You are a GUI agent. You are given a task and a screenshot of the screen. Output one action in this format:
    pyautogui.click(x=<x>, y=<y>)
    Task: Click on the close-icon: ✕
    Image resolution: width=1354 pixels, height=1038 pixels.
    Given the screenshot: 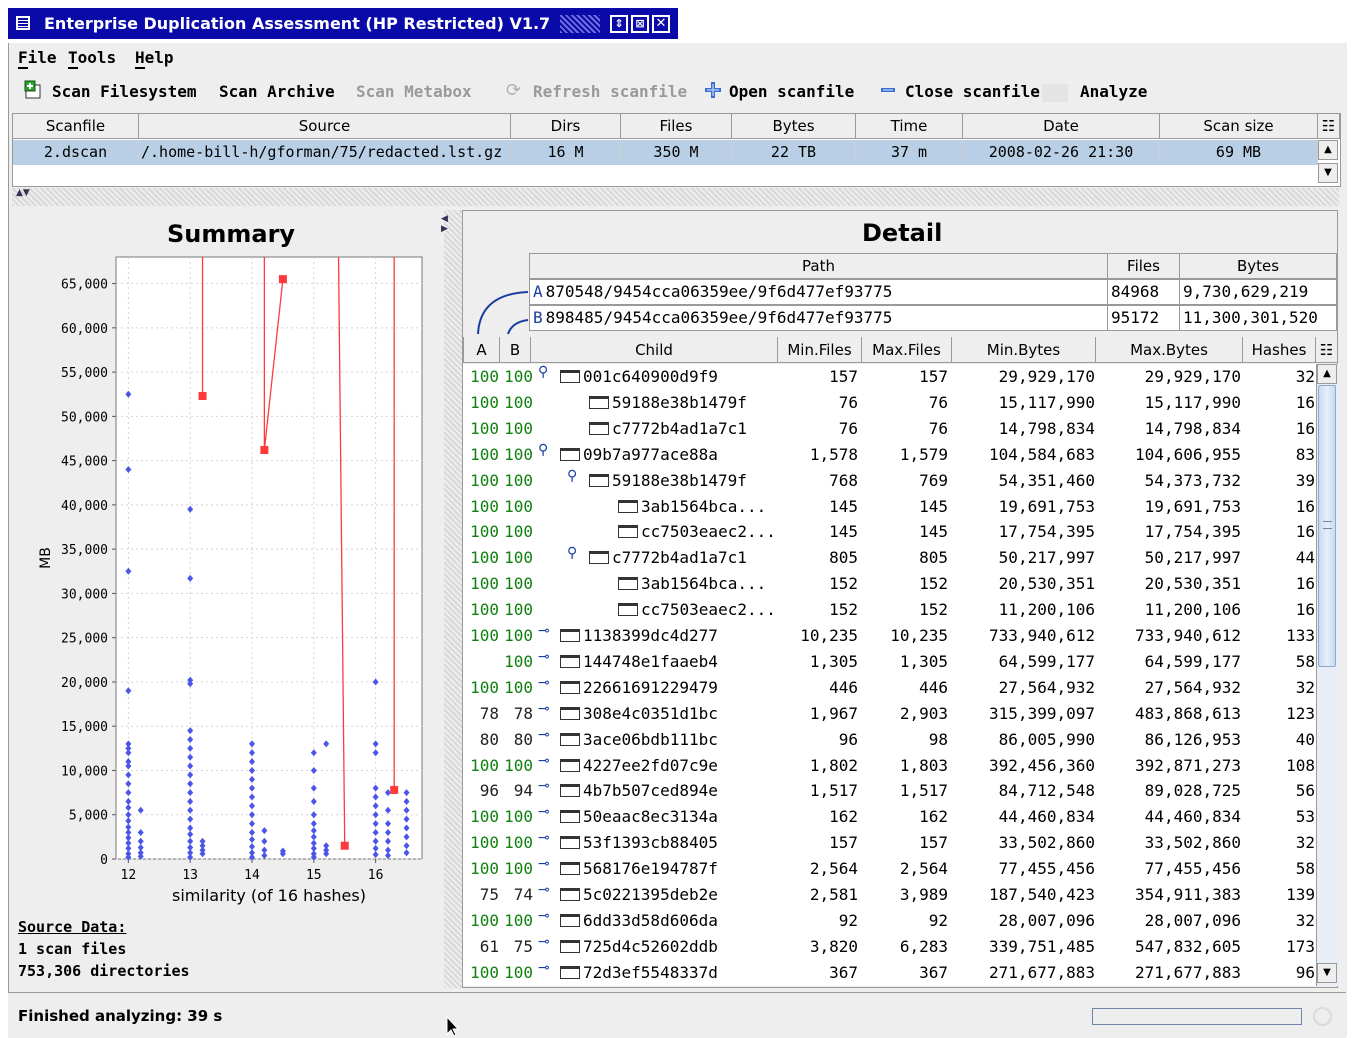 What is the action you would take?
    pyautogui.click(x=661, y=24)
    